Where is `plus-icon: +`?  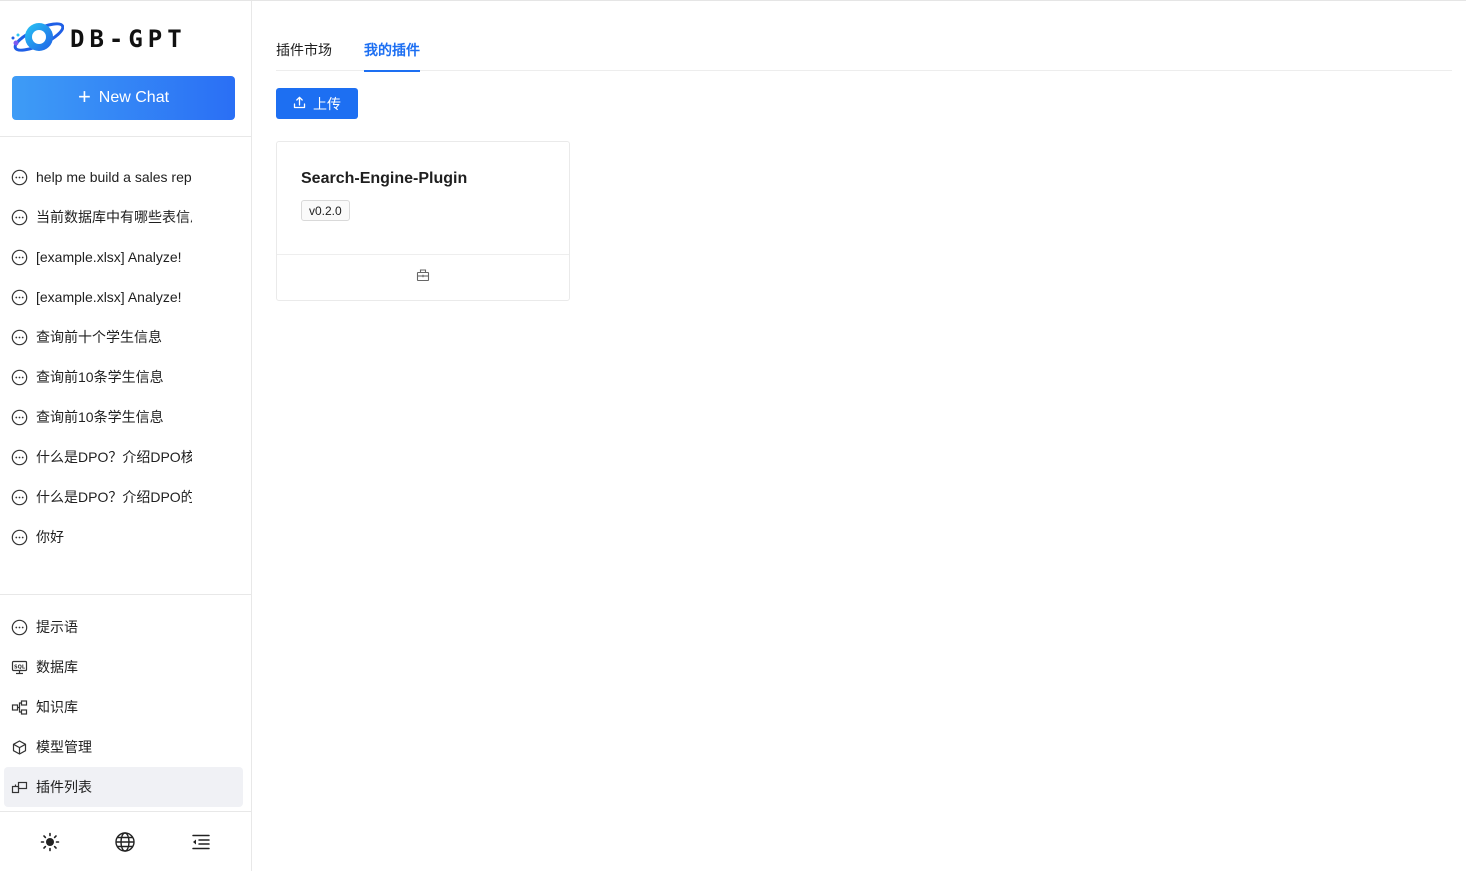 plus-icon: + is located at coordinates (84, 96).